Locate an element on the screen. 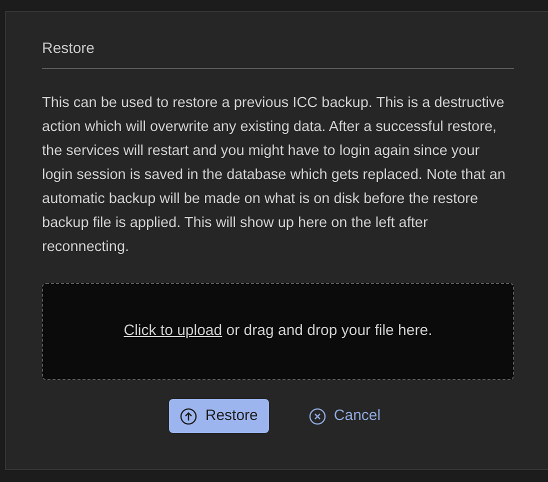 This screenshot has width=548, height=482. arrow-up-circle-icon is located at coordinates (189, 416).